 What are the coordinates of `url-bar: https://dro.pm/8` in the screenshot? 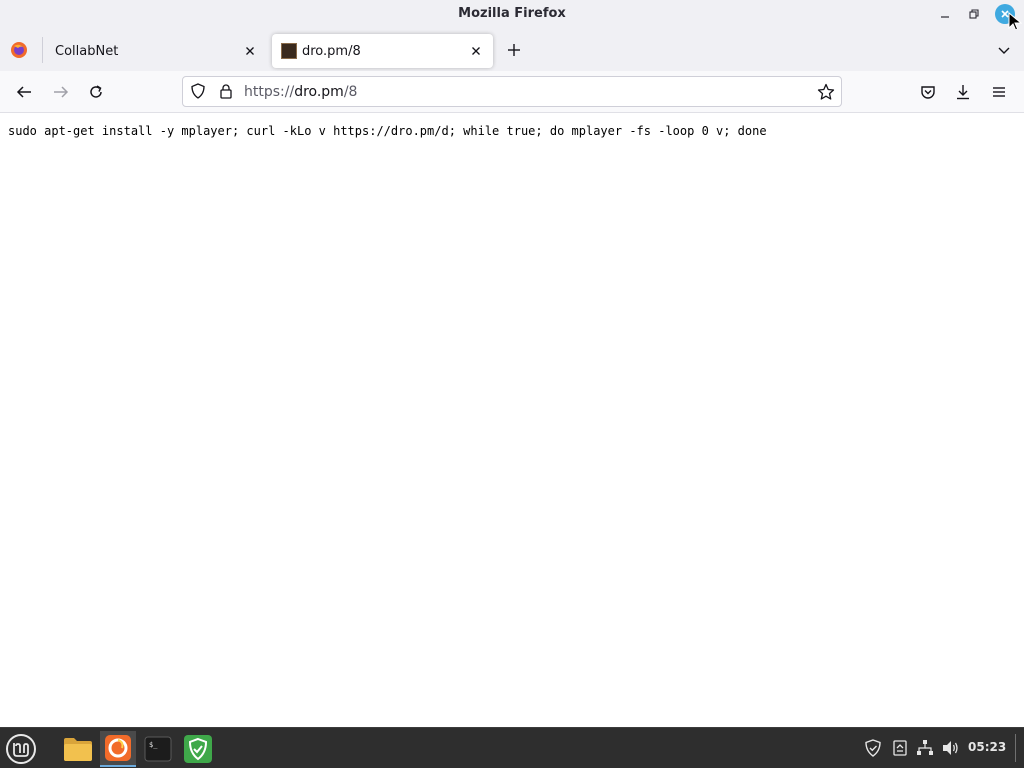 It's located at (512, 91).